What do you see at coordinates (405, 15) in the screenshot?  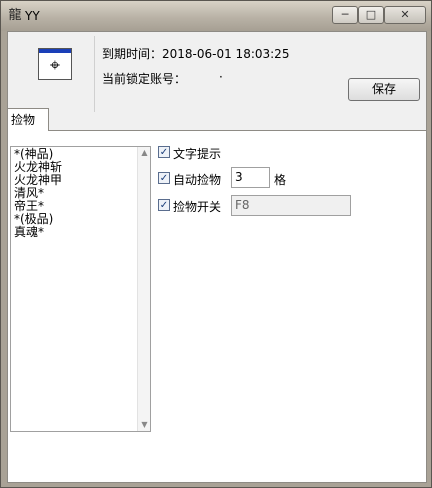 I see `close-button: ✕` at bounding box center [405, 15].